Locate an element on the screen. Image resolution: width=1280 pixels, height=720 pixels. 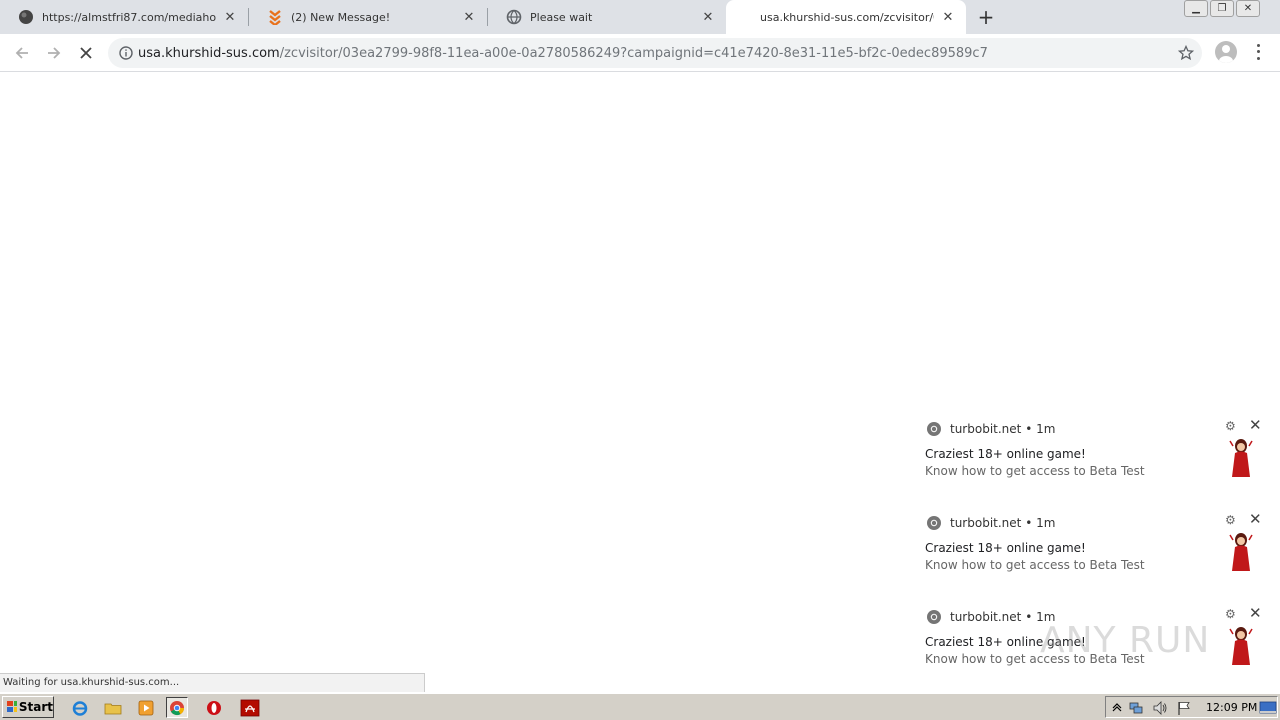
chrome-taskbar-icon is located at coordinates (177, 707).